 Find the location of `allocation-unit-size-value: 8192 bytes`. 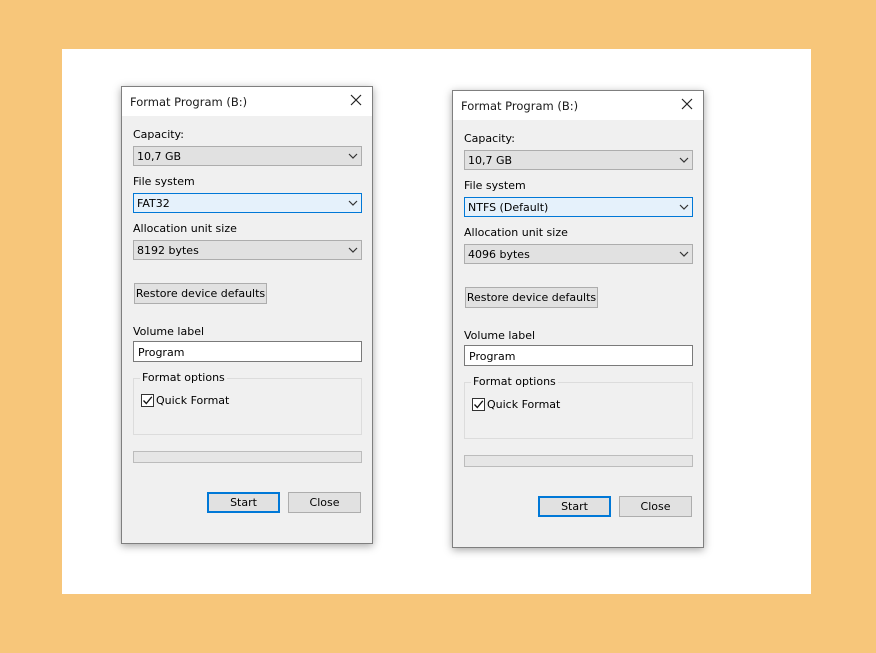

allocation-unit-size-value: 8192 bytes is located at coordinates (168, 250).